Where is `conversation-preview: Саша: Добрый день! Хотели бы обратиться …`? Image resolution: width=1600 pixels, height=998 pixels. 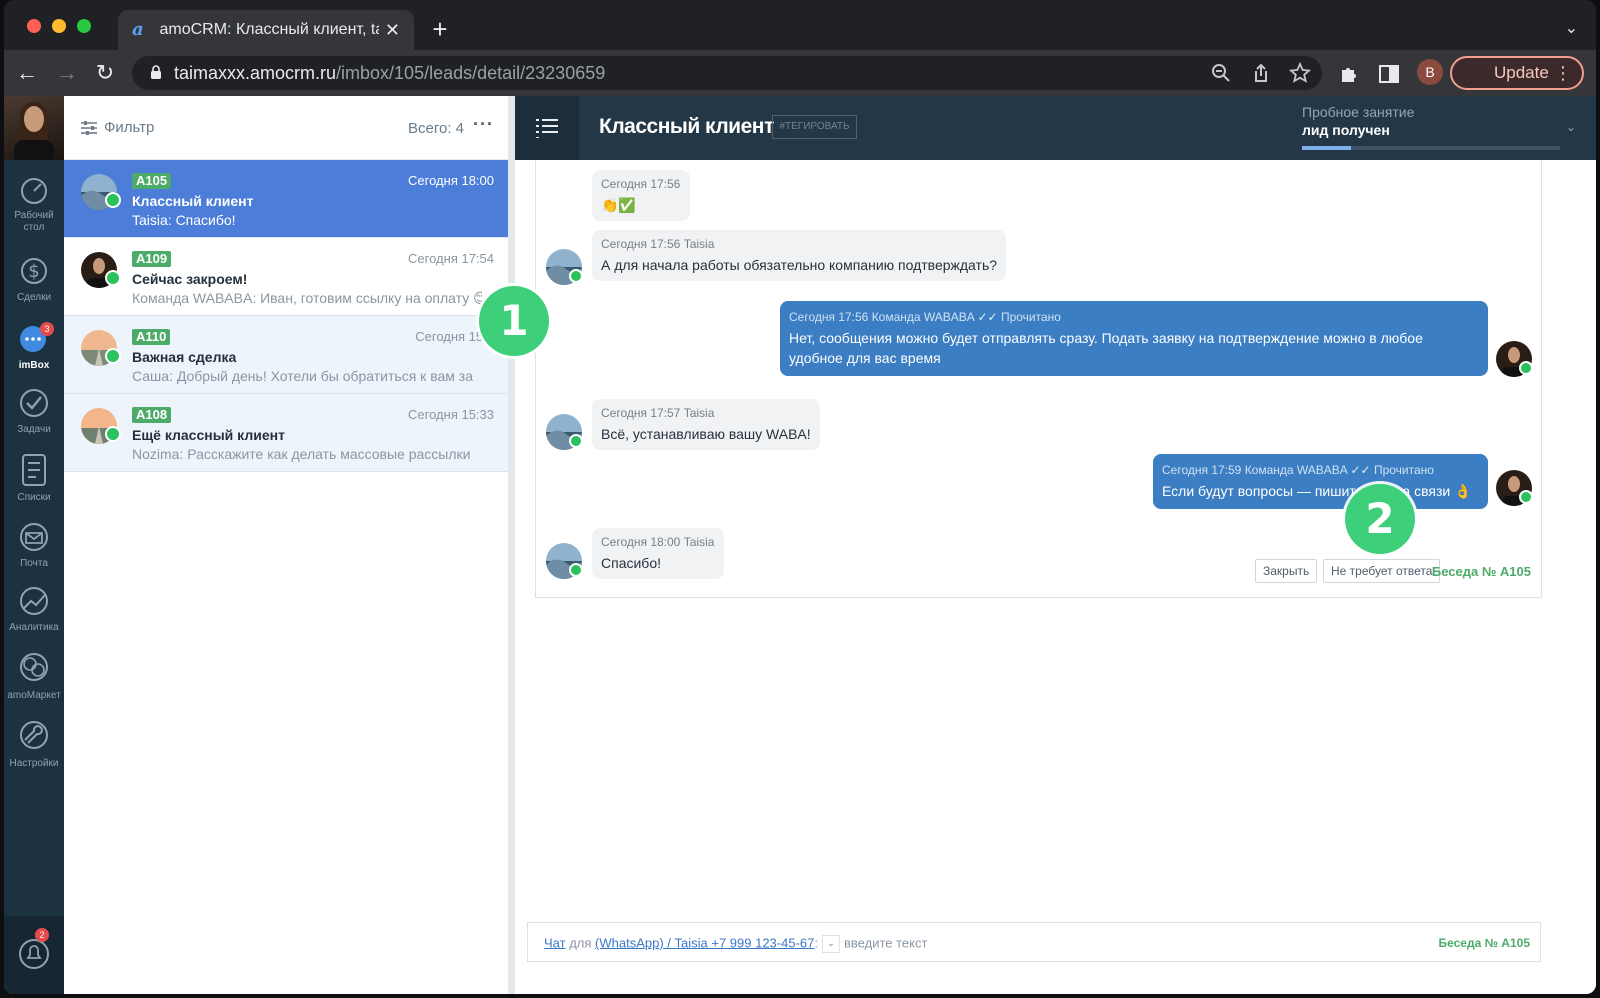 conversation-preview: Саша: Добрый день! Хотели бы обратиться … is located at coordinates (302, 376).